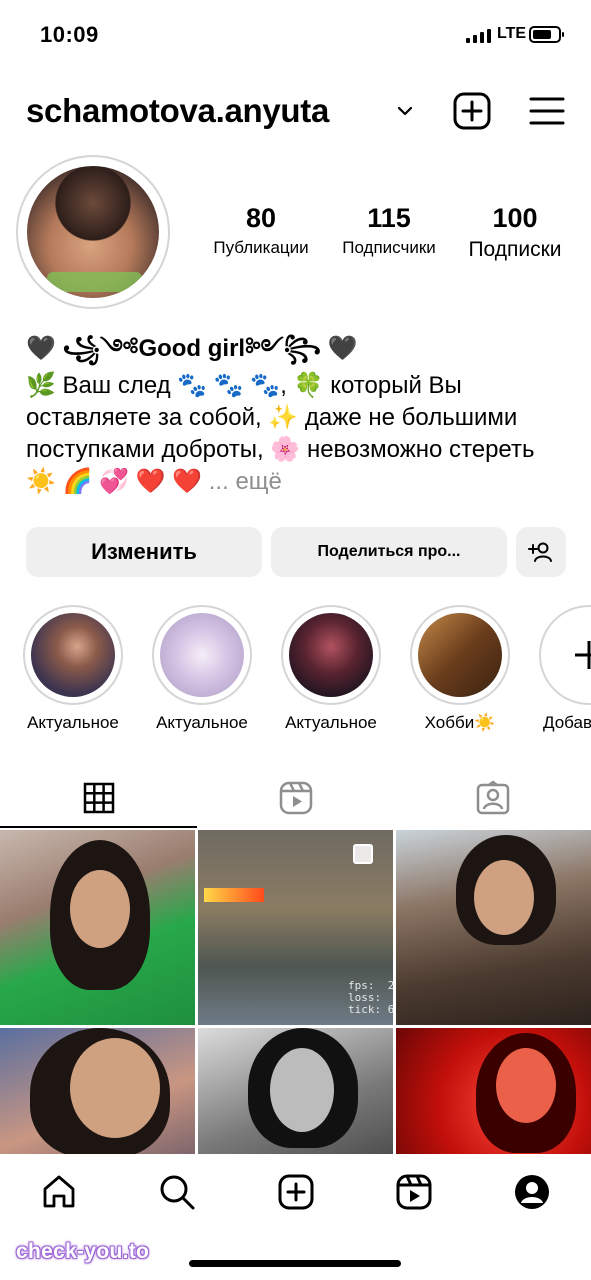 The width and height of the screenshot is (591, 1280). Describe the element at coordinates (583, 655) in the screenshot. I see `plus-icon` at that location.